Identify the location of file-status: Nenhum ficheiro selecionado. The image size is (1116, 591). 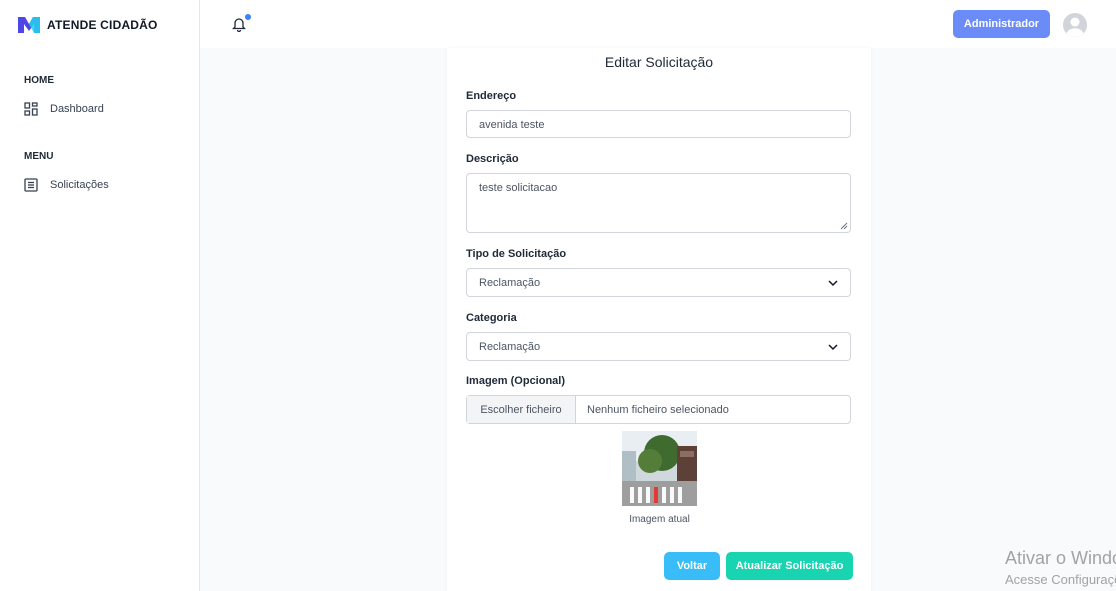
(658, 410).